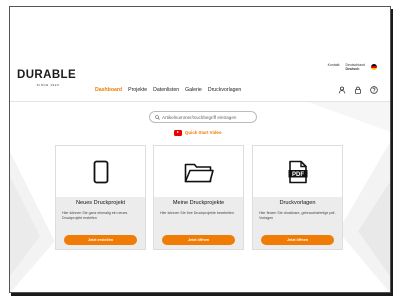 The image size is (400, 305). What do you see at coordinates (203, 133) in the screenshot?
I see `quick-start-label: Quick Start Video` at bounding box center [203, 133].